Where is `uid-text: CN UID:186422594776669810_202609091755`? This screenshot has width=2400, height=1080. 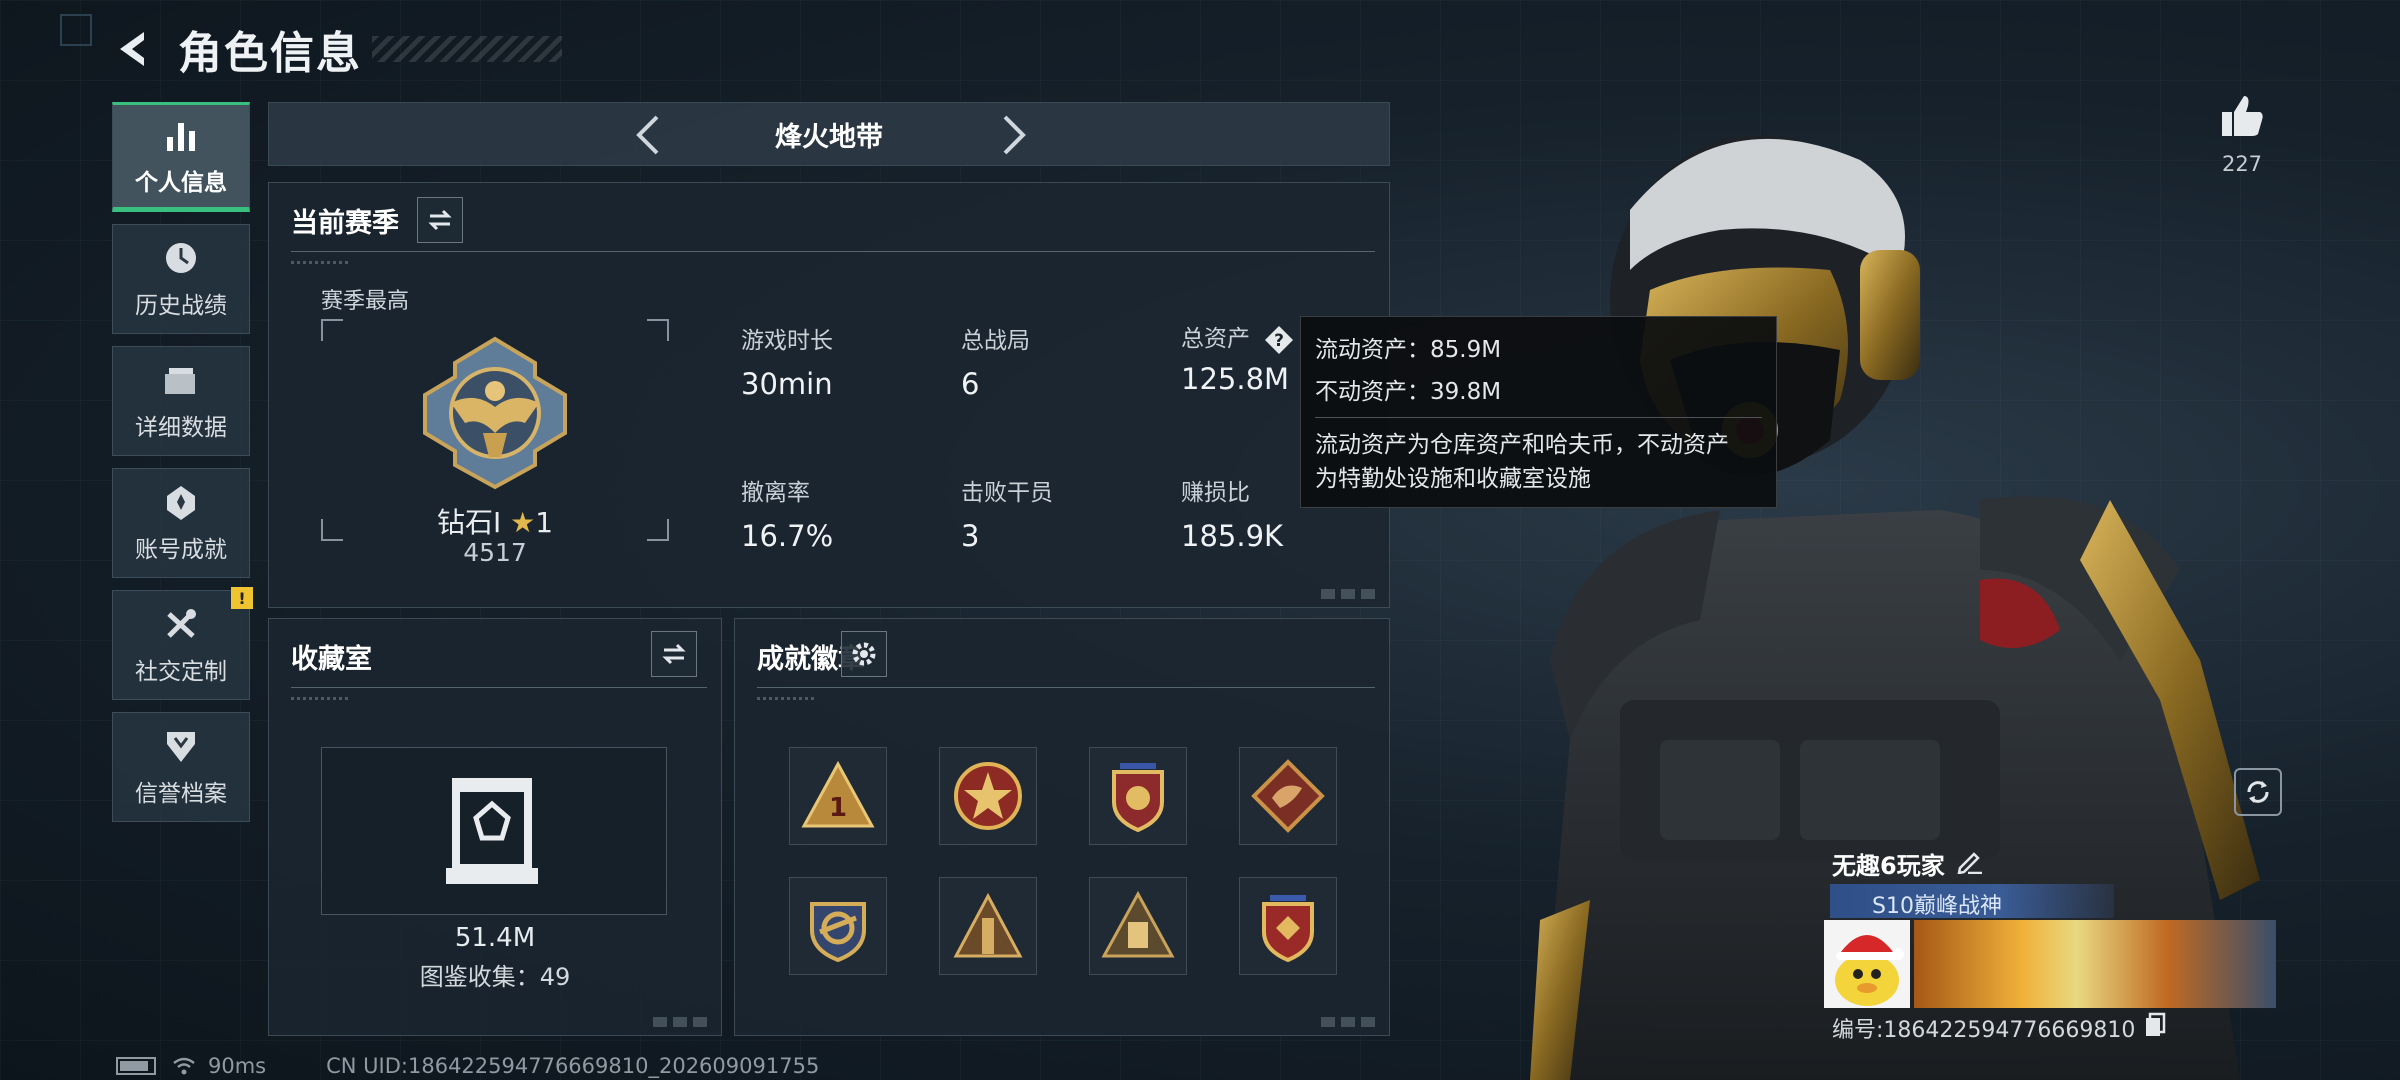 uid-text: CN UID:186422594776669810_202609091755 is located at coordinates (573, 1066).